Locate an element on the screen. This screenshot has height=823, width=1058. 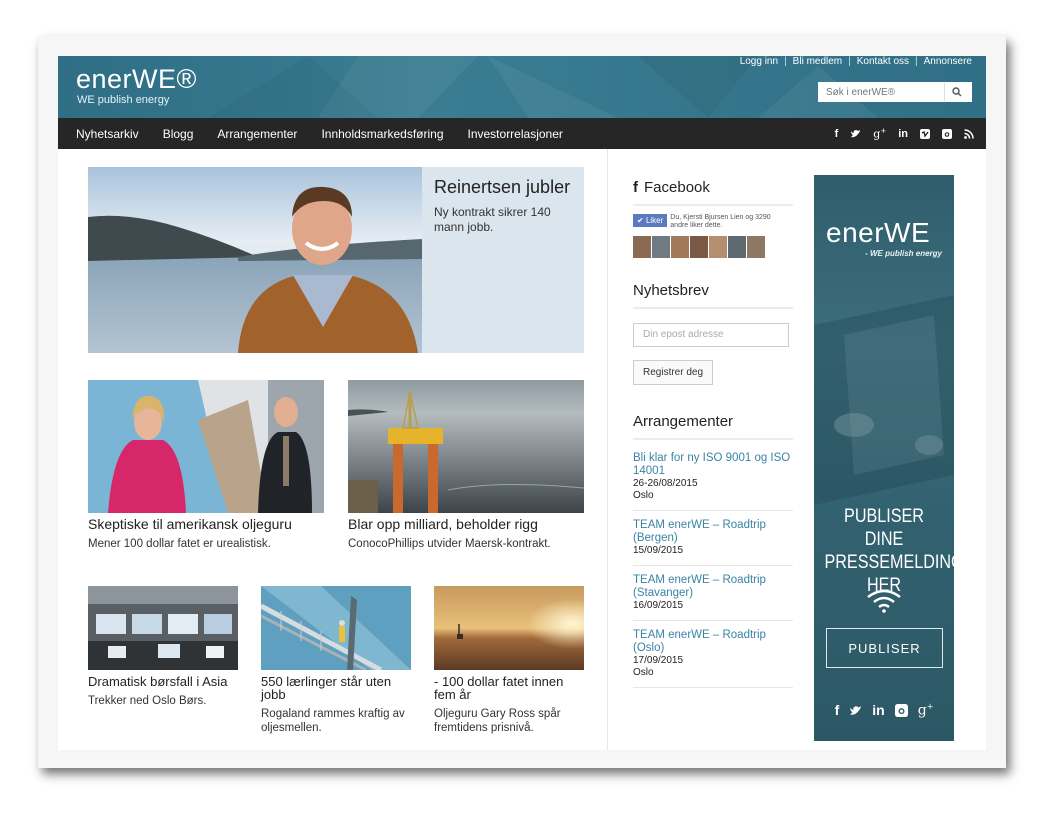
article-title: Skeptiske til amerikansk oljeguru is located at coordinates (206, 524).